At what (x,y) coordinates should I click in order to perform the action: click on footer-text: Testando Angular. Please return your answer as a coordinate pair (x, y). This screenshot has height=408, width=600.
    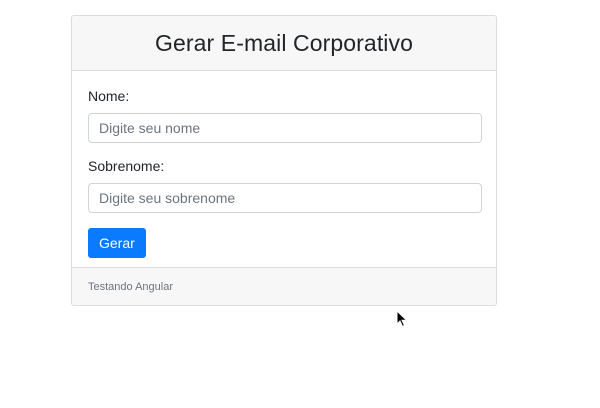
    Looking at the image, I should click on (131, 286).